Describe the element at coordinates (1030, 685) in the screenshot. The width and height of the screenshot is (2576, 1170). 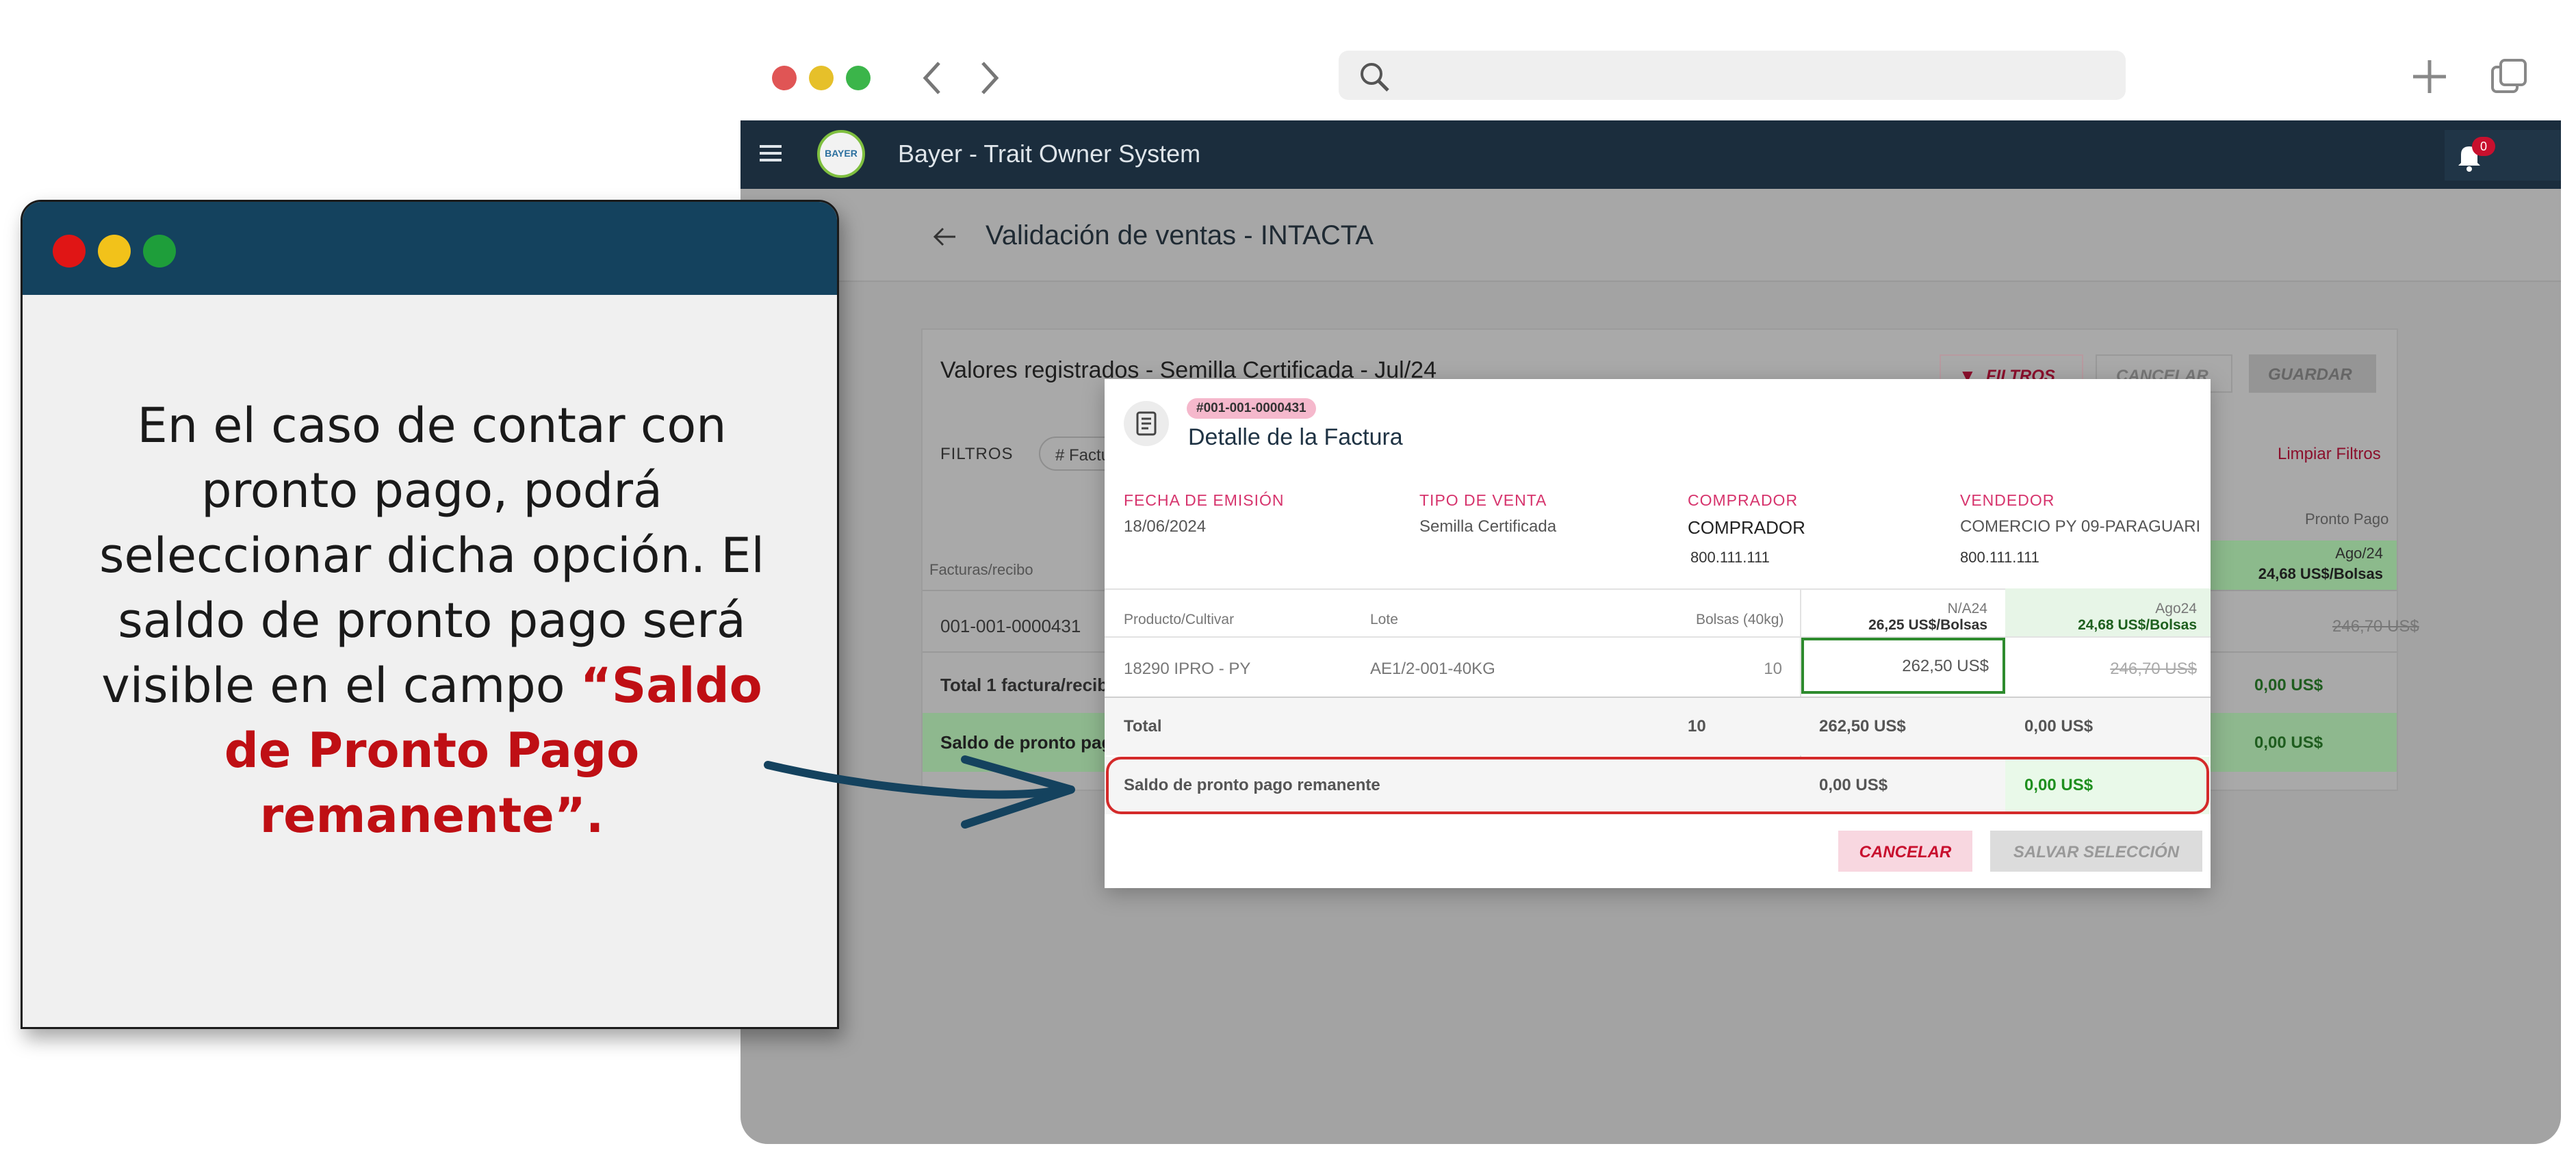
I see `total-label: Total 1 factura/recibo` at that location.